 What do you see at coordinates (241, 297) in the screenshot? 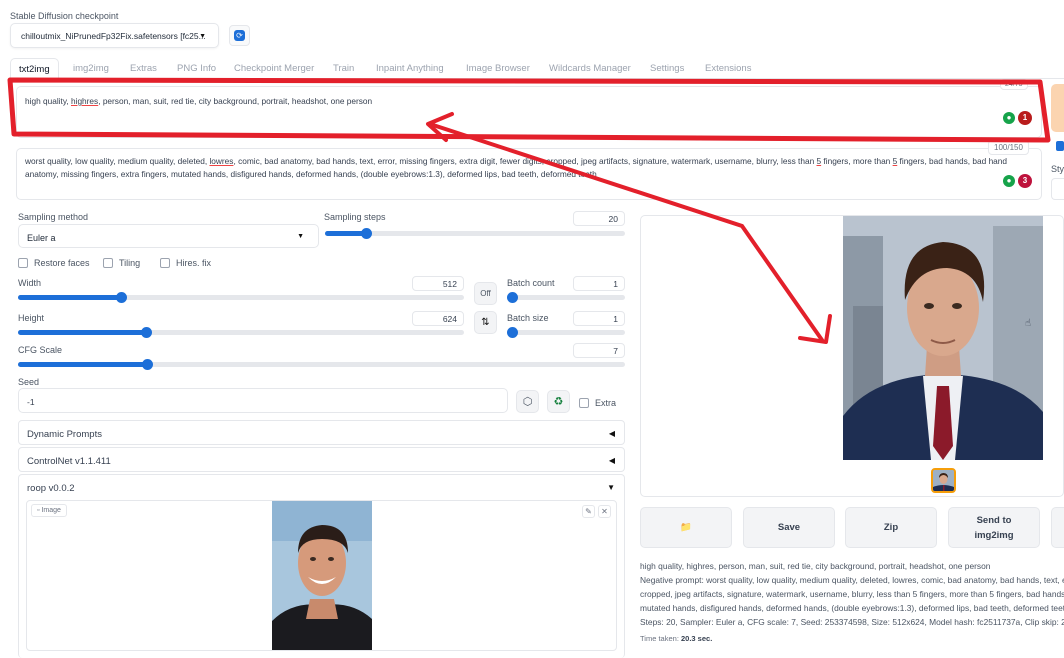
I see `width-slider` at bounding box center [241, 297].